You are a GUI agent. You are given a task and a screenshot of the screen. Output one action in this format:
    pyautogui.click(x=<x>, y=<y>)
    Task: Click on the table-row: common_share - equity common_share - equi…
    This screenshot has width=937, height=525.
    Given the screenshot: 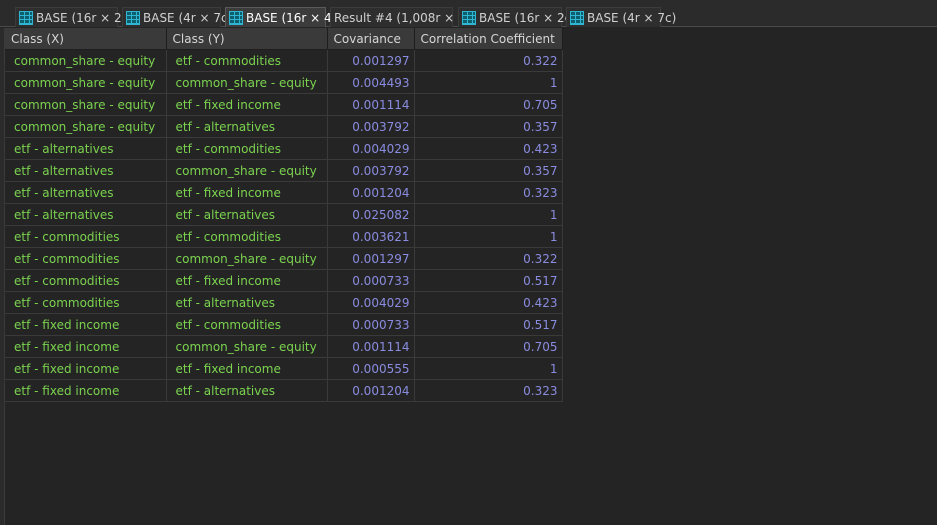 What is the action you would take?
    pyautogui.click(x=284, y=82)
    